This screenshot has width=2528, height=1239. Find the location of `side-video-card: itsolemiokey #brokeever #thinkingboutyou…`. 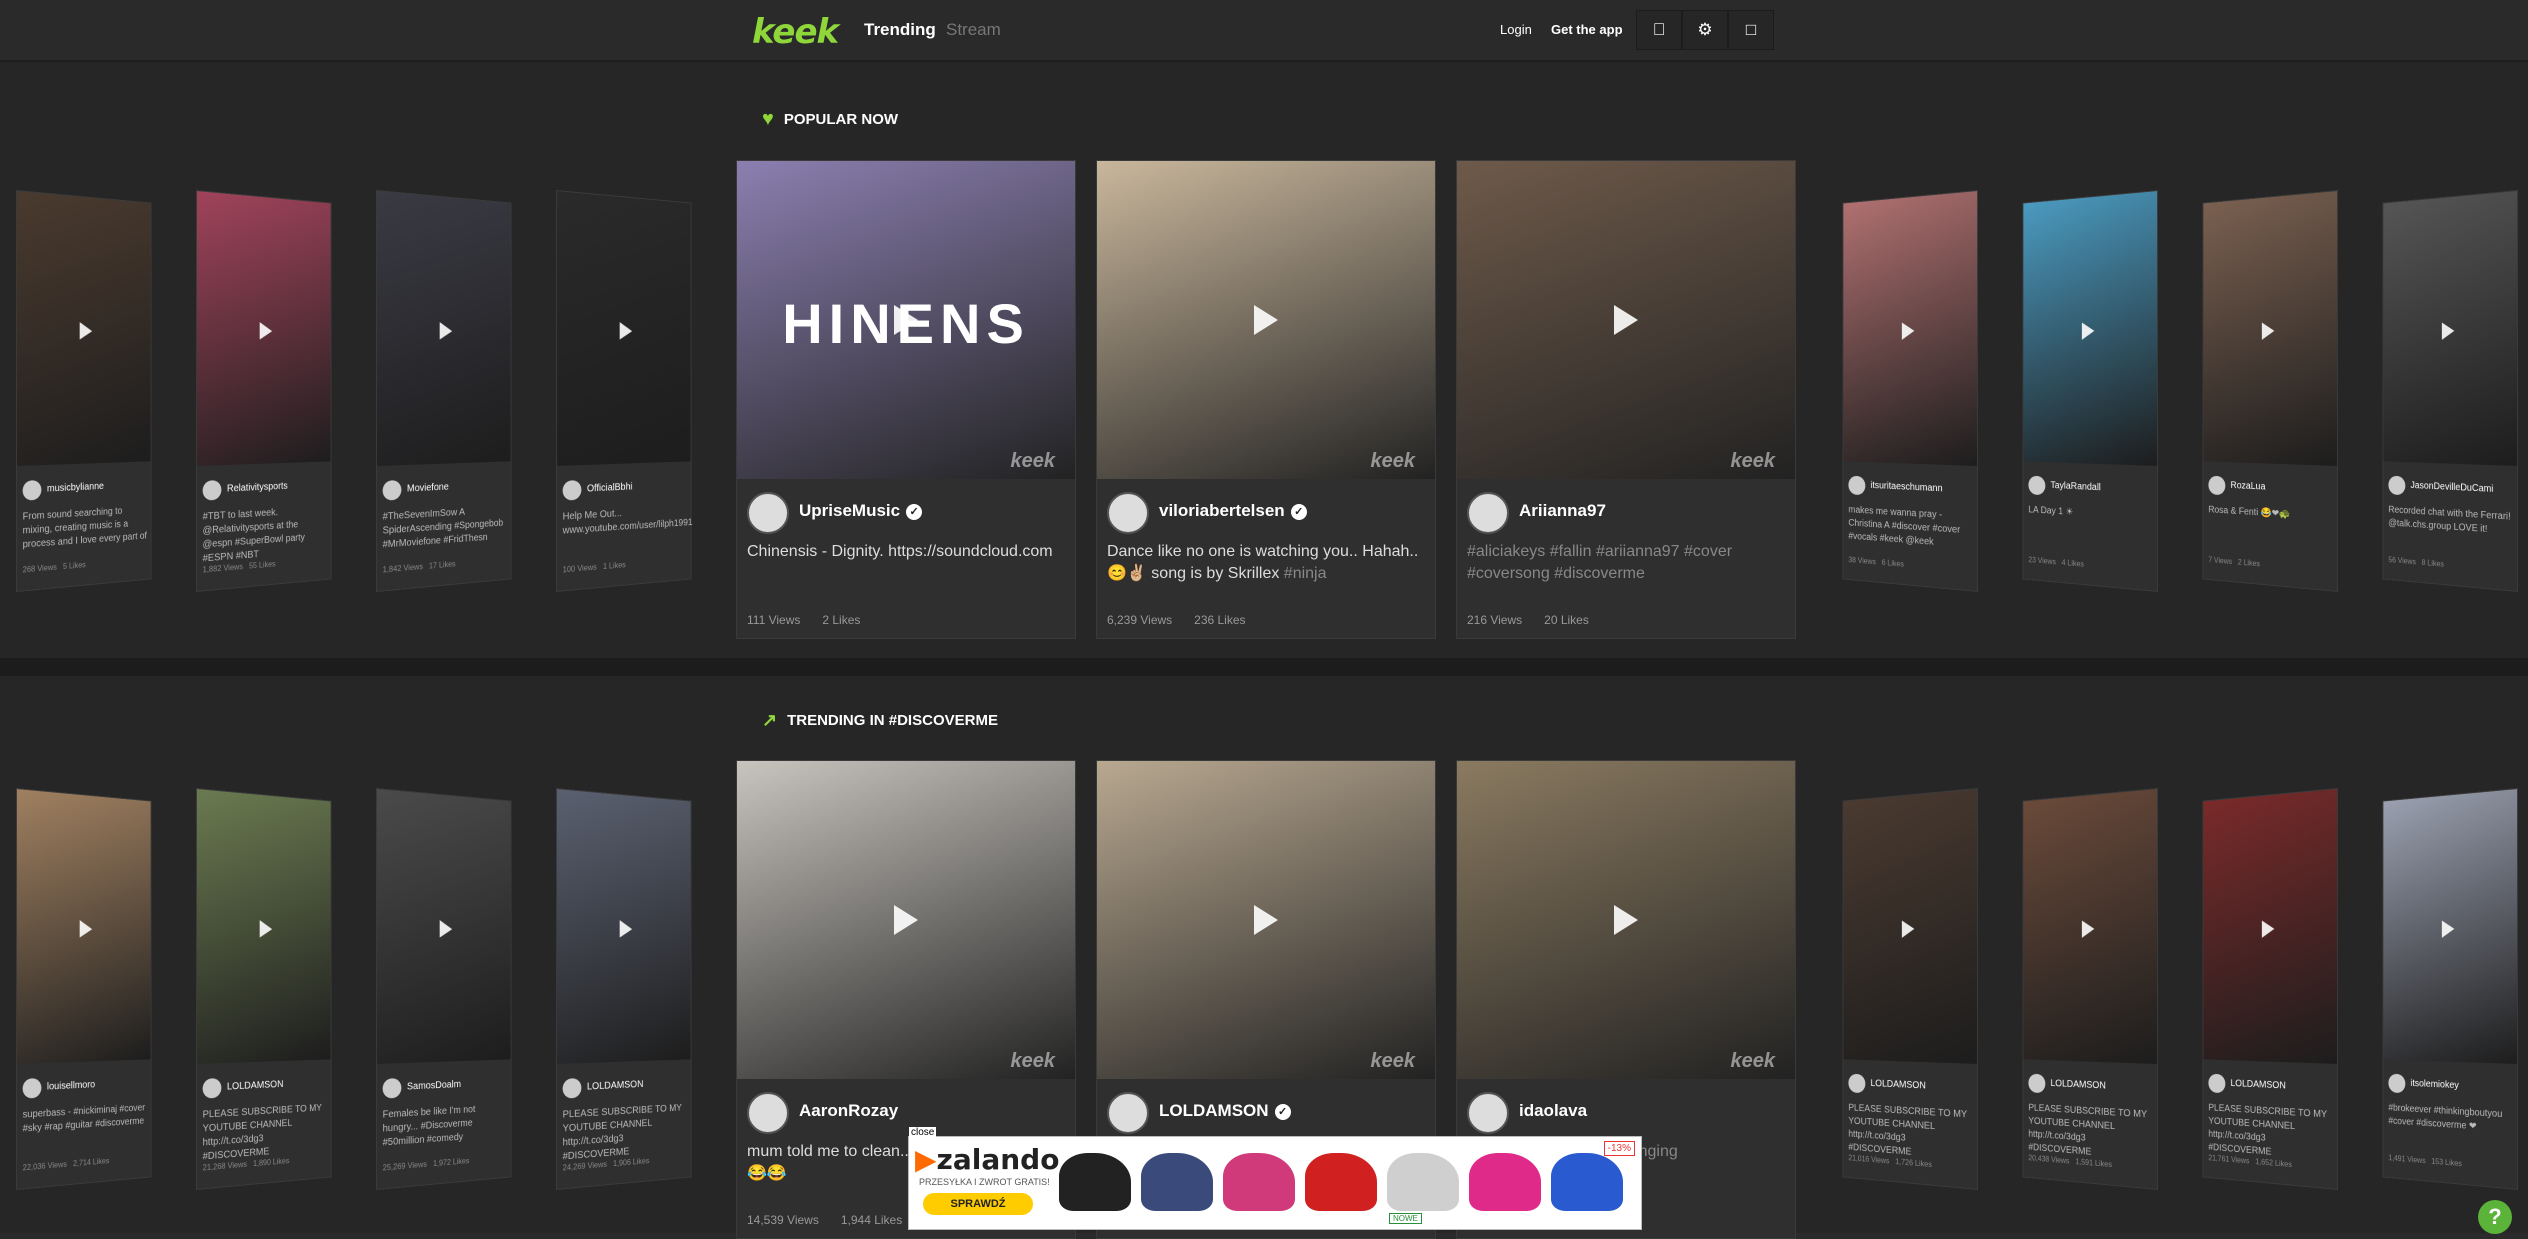

side-video-card: itsolemiokey #brokeever #thinkingboutyou… is located at coordinates (2450, 989).